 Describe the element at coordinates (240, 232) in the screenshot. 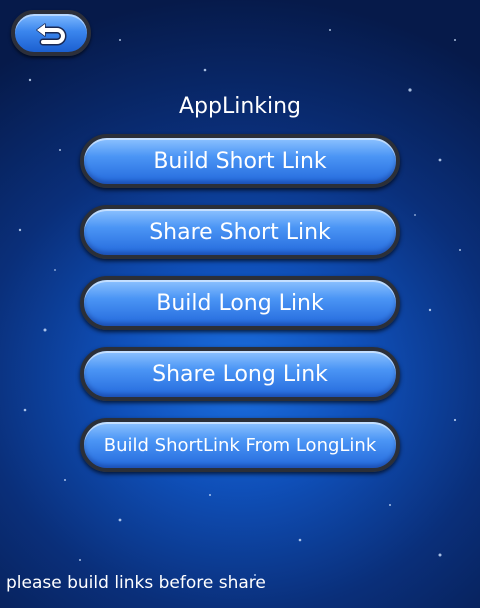

I see `share-short-link-button: Share Short Link` at that location.